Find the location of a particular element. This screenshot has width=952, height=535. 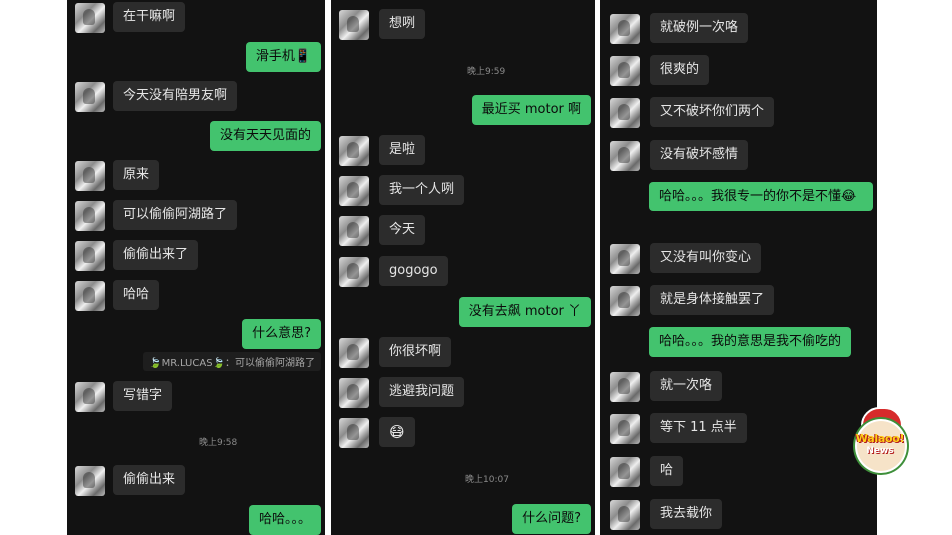

message-incoming: 想咧 is located at coordinates (402, 24).